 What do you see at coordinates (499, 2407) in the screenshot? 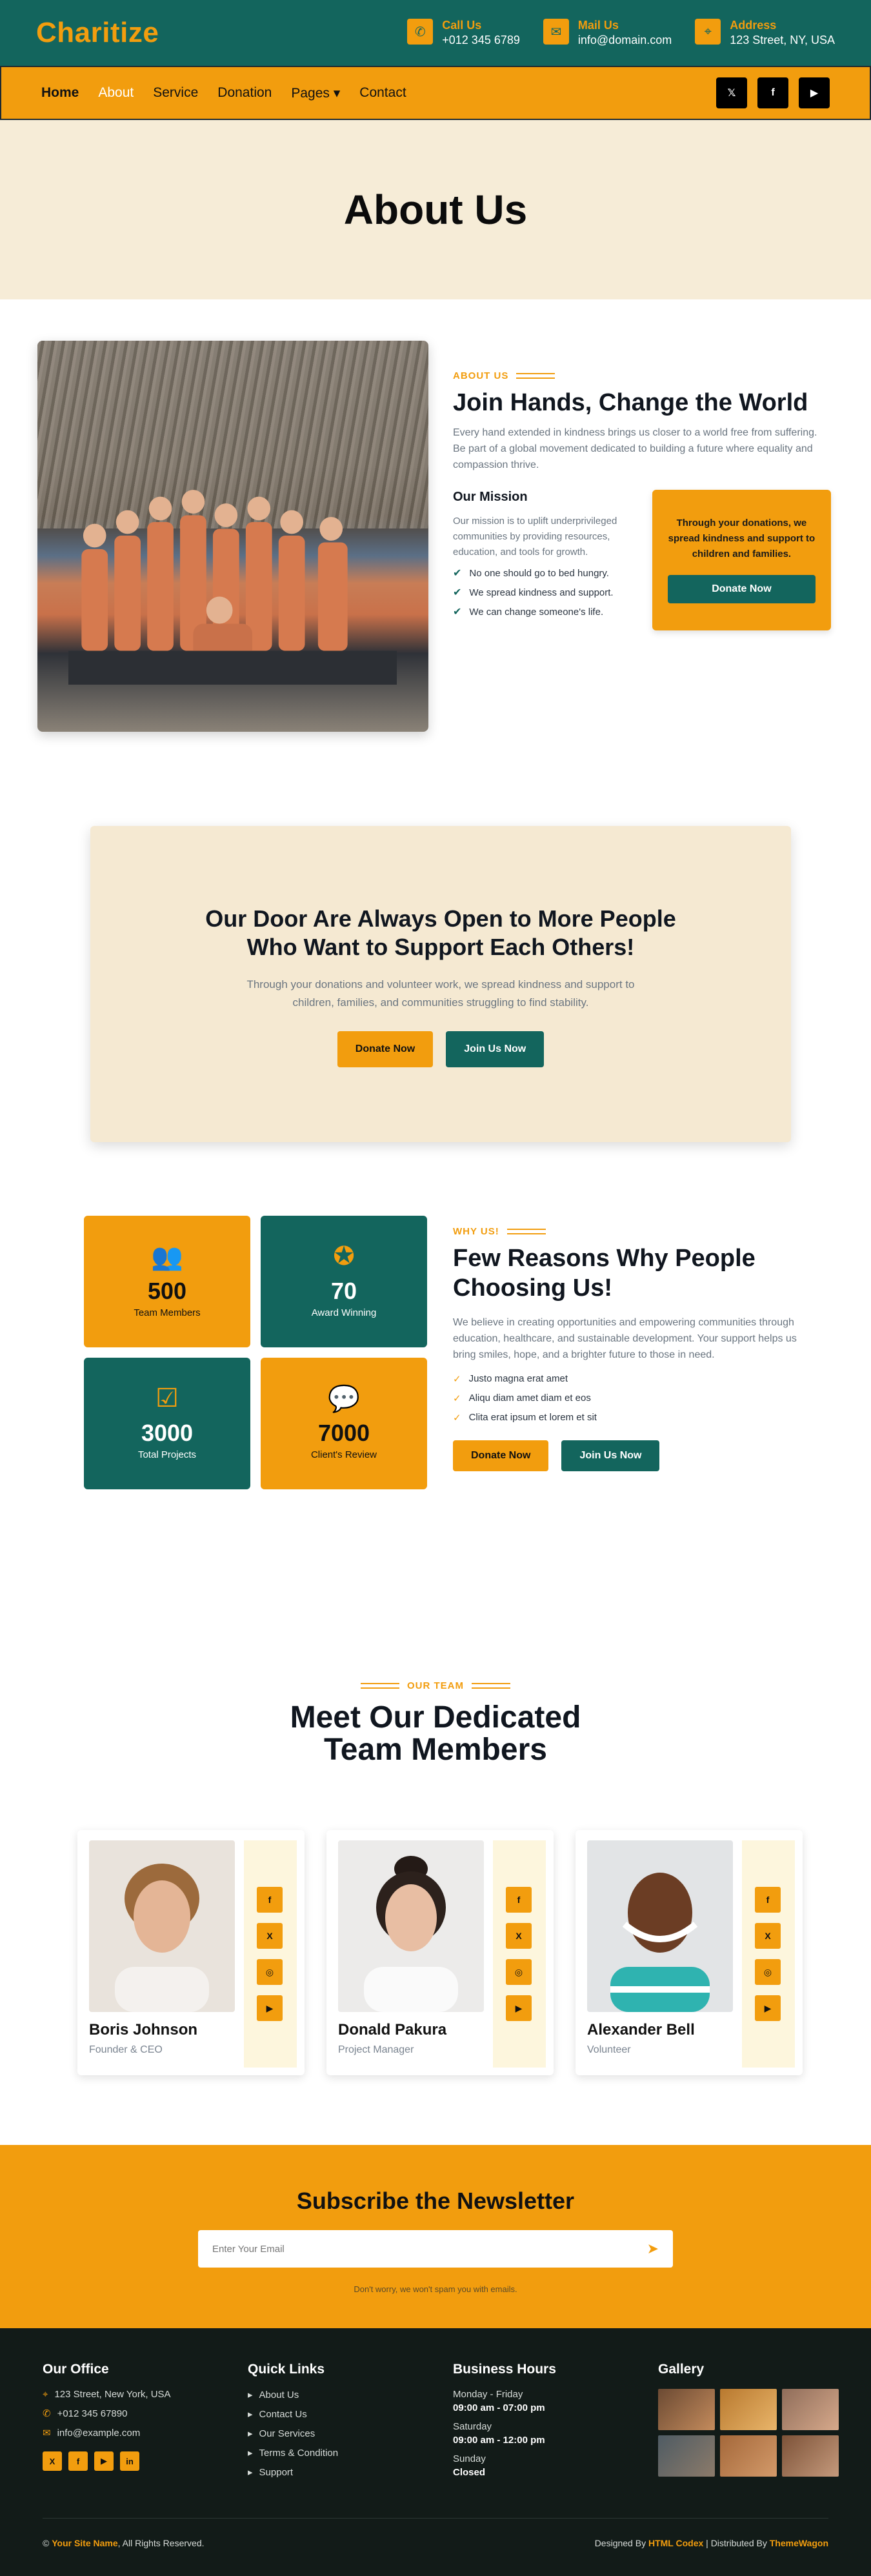
I see `hours-time: 09:00 am - 07:00 pm` at bounding box center [499, 2407].